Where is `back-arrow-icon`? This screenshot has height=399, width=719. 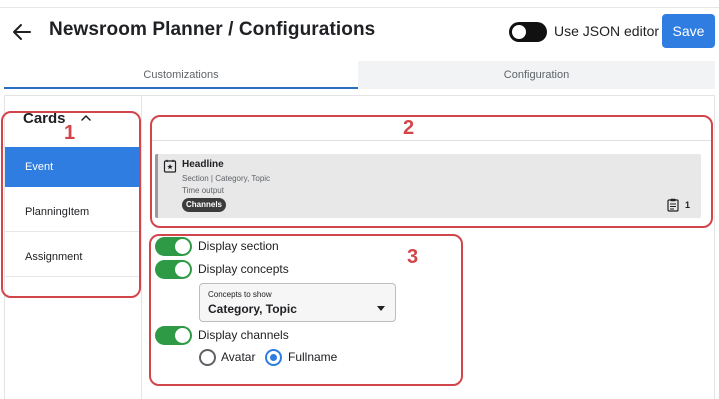 back-arrow-icon is located at coordinates (22, 32).